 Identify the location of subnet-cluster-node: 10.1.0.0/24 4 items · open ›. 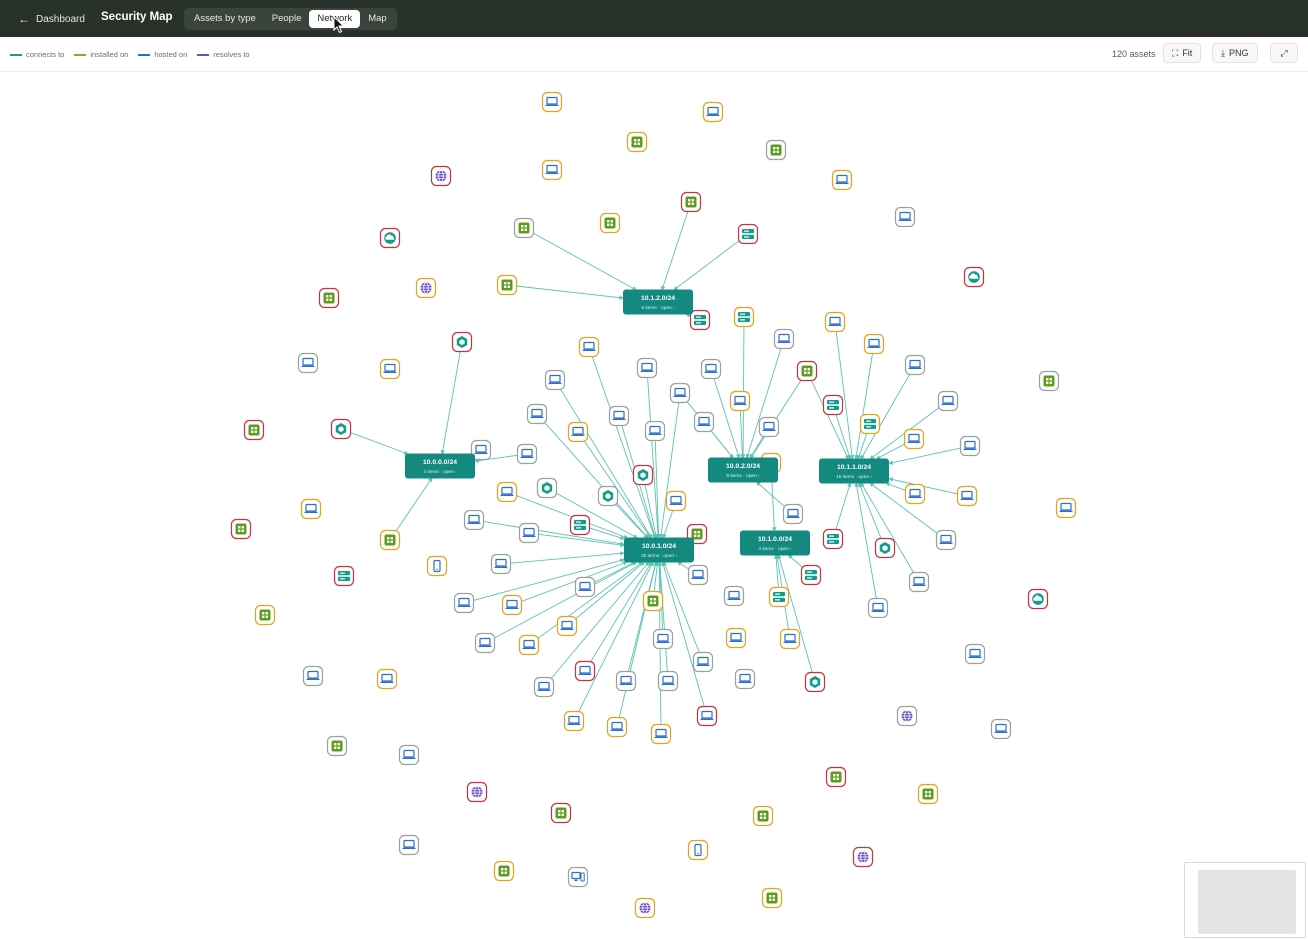
(775, 543).